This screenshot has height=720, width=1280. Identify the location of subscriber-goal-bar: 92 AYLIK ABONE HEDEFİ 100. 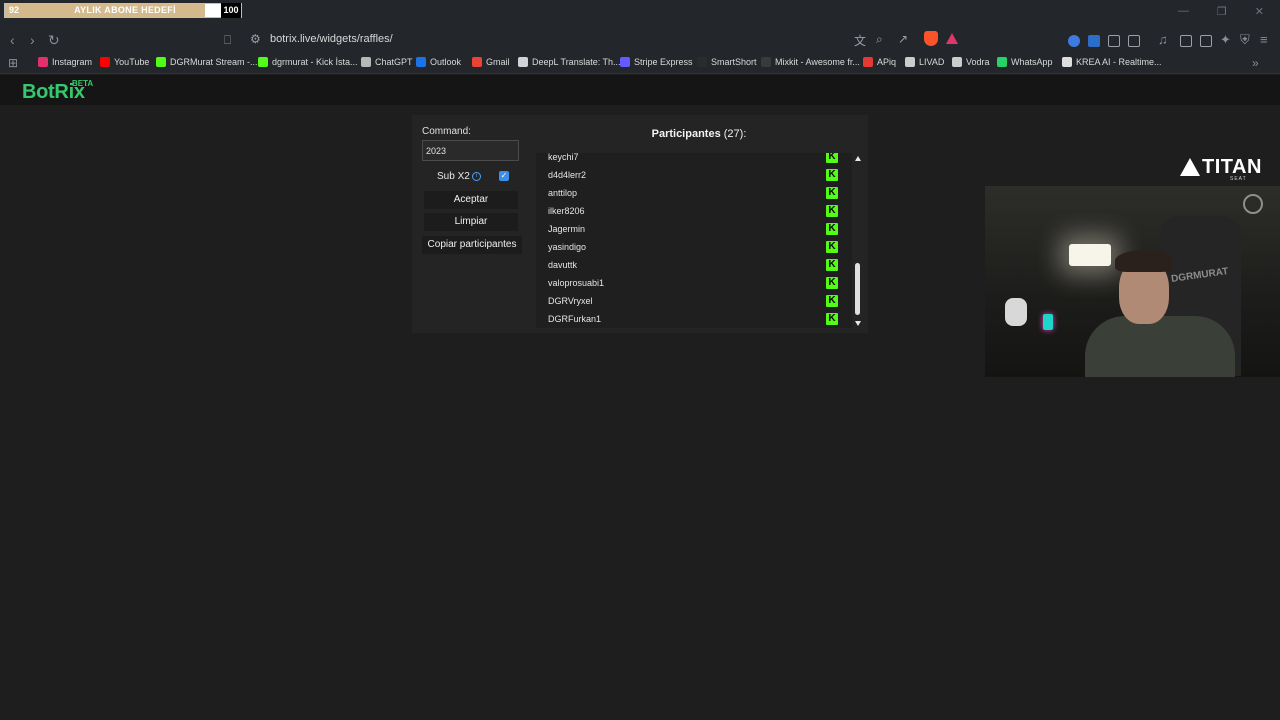
(123, 10).